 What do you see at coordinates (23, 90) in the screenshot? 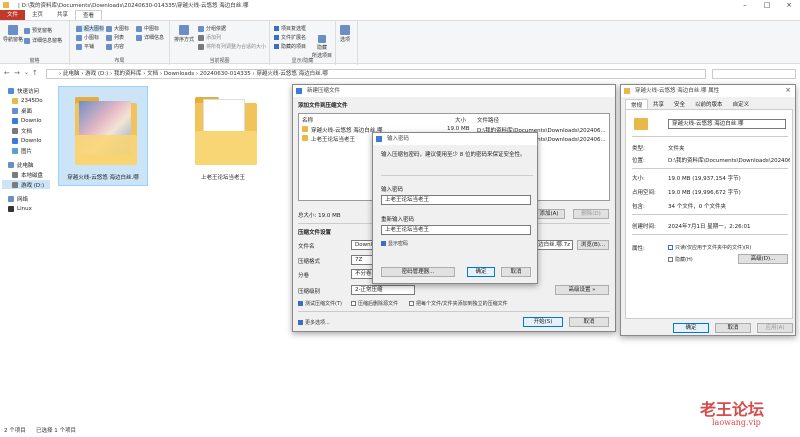
I see `nav-quick-access: 快速访问` at bounding box center [23, 90].